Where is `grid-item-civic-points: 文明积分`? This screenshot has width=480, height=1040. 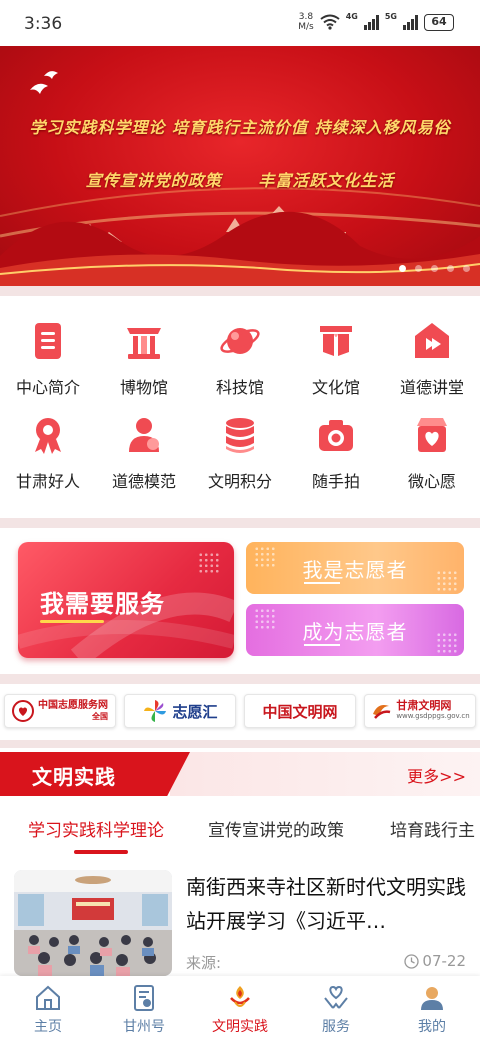
grid-item-civic-points: 文明积分 is located at coordinates (240, 448).